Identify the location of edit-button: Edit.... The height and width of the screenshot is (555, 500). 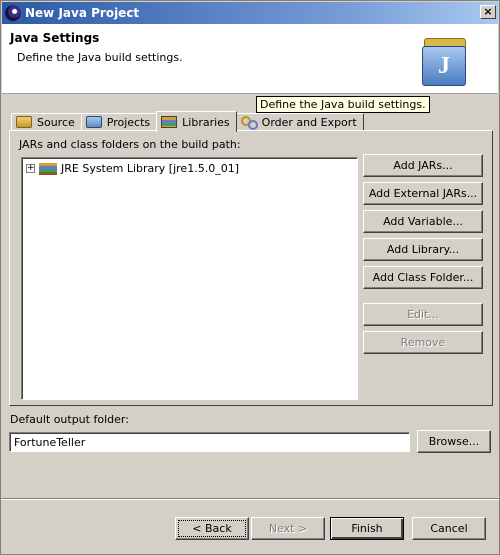
(423, 314).